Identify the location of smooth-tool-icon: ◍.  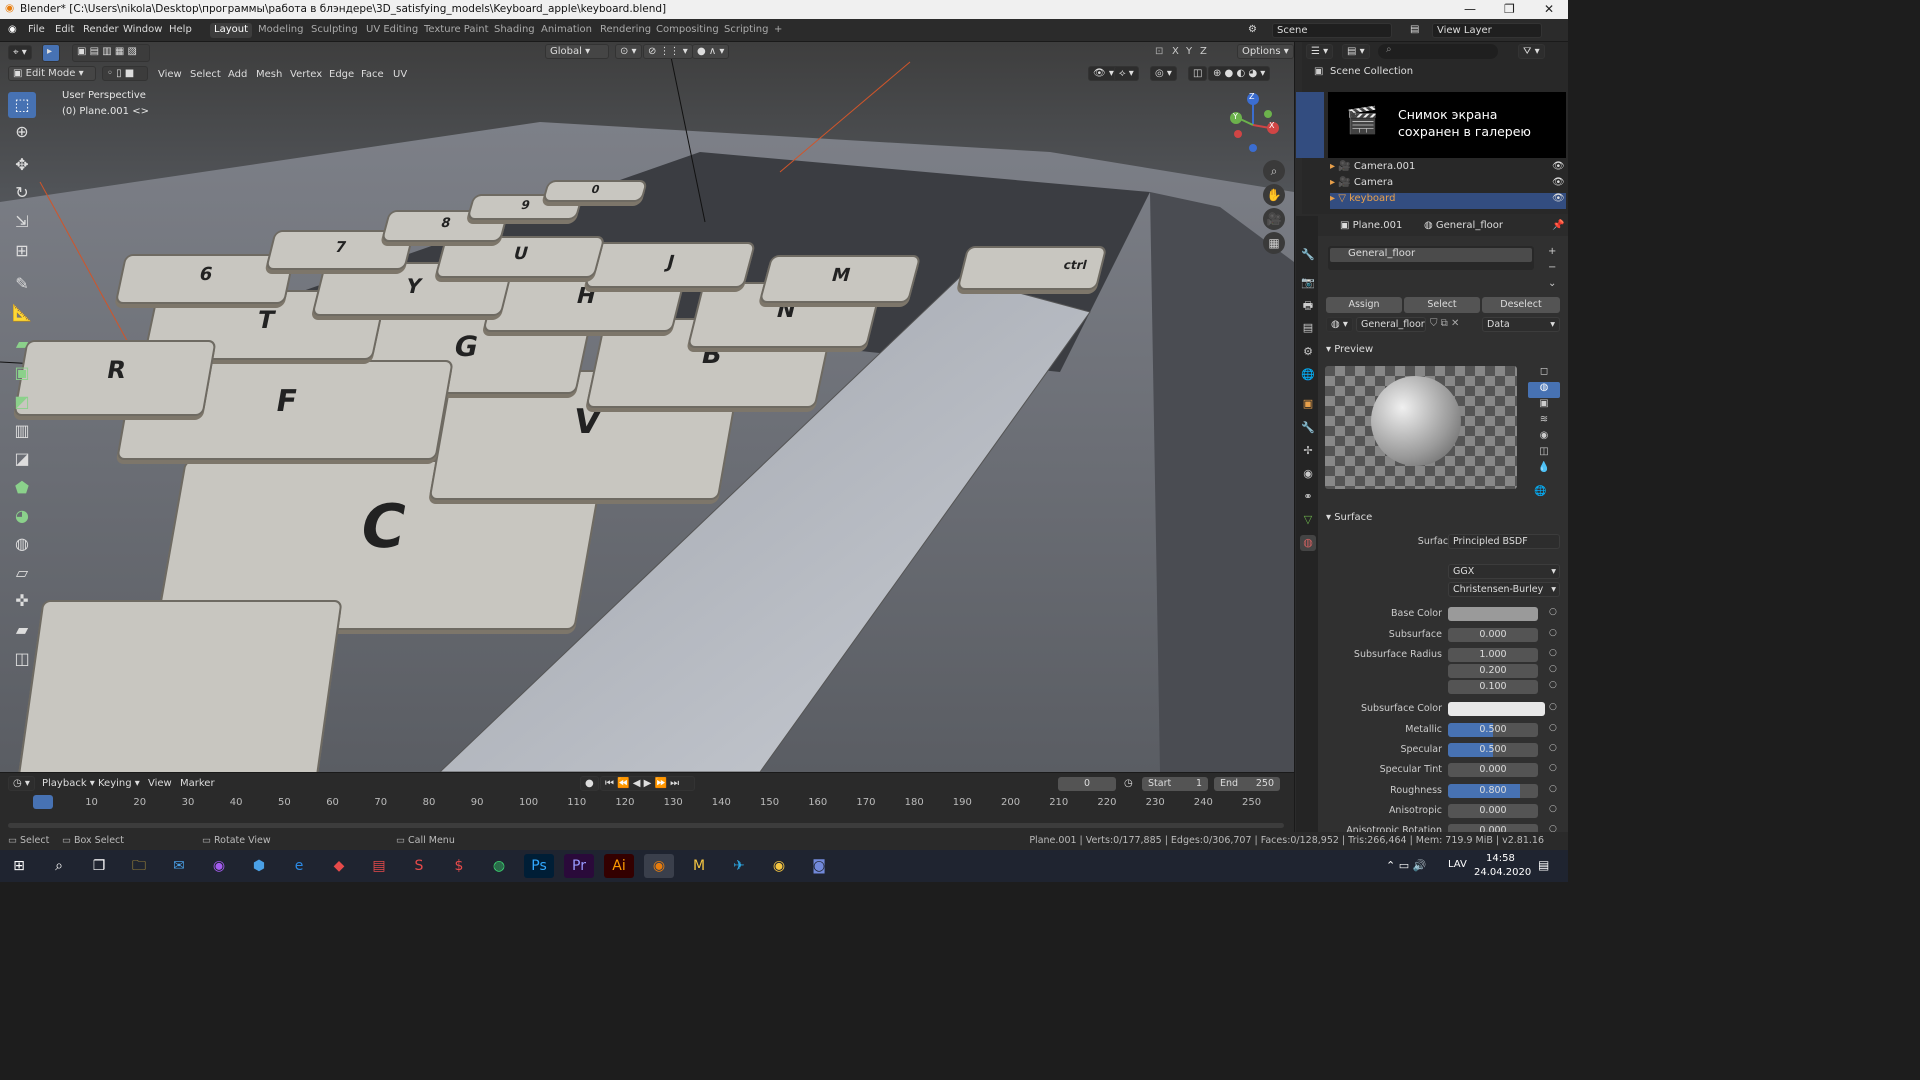
(22, 544).